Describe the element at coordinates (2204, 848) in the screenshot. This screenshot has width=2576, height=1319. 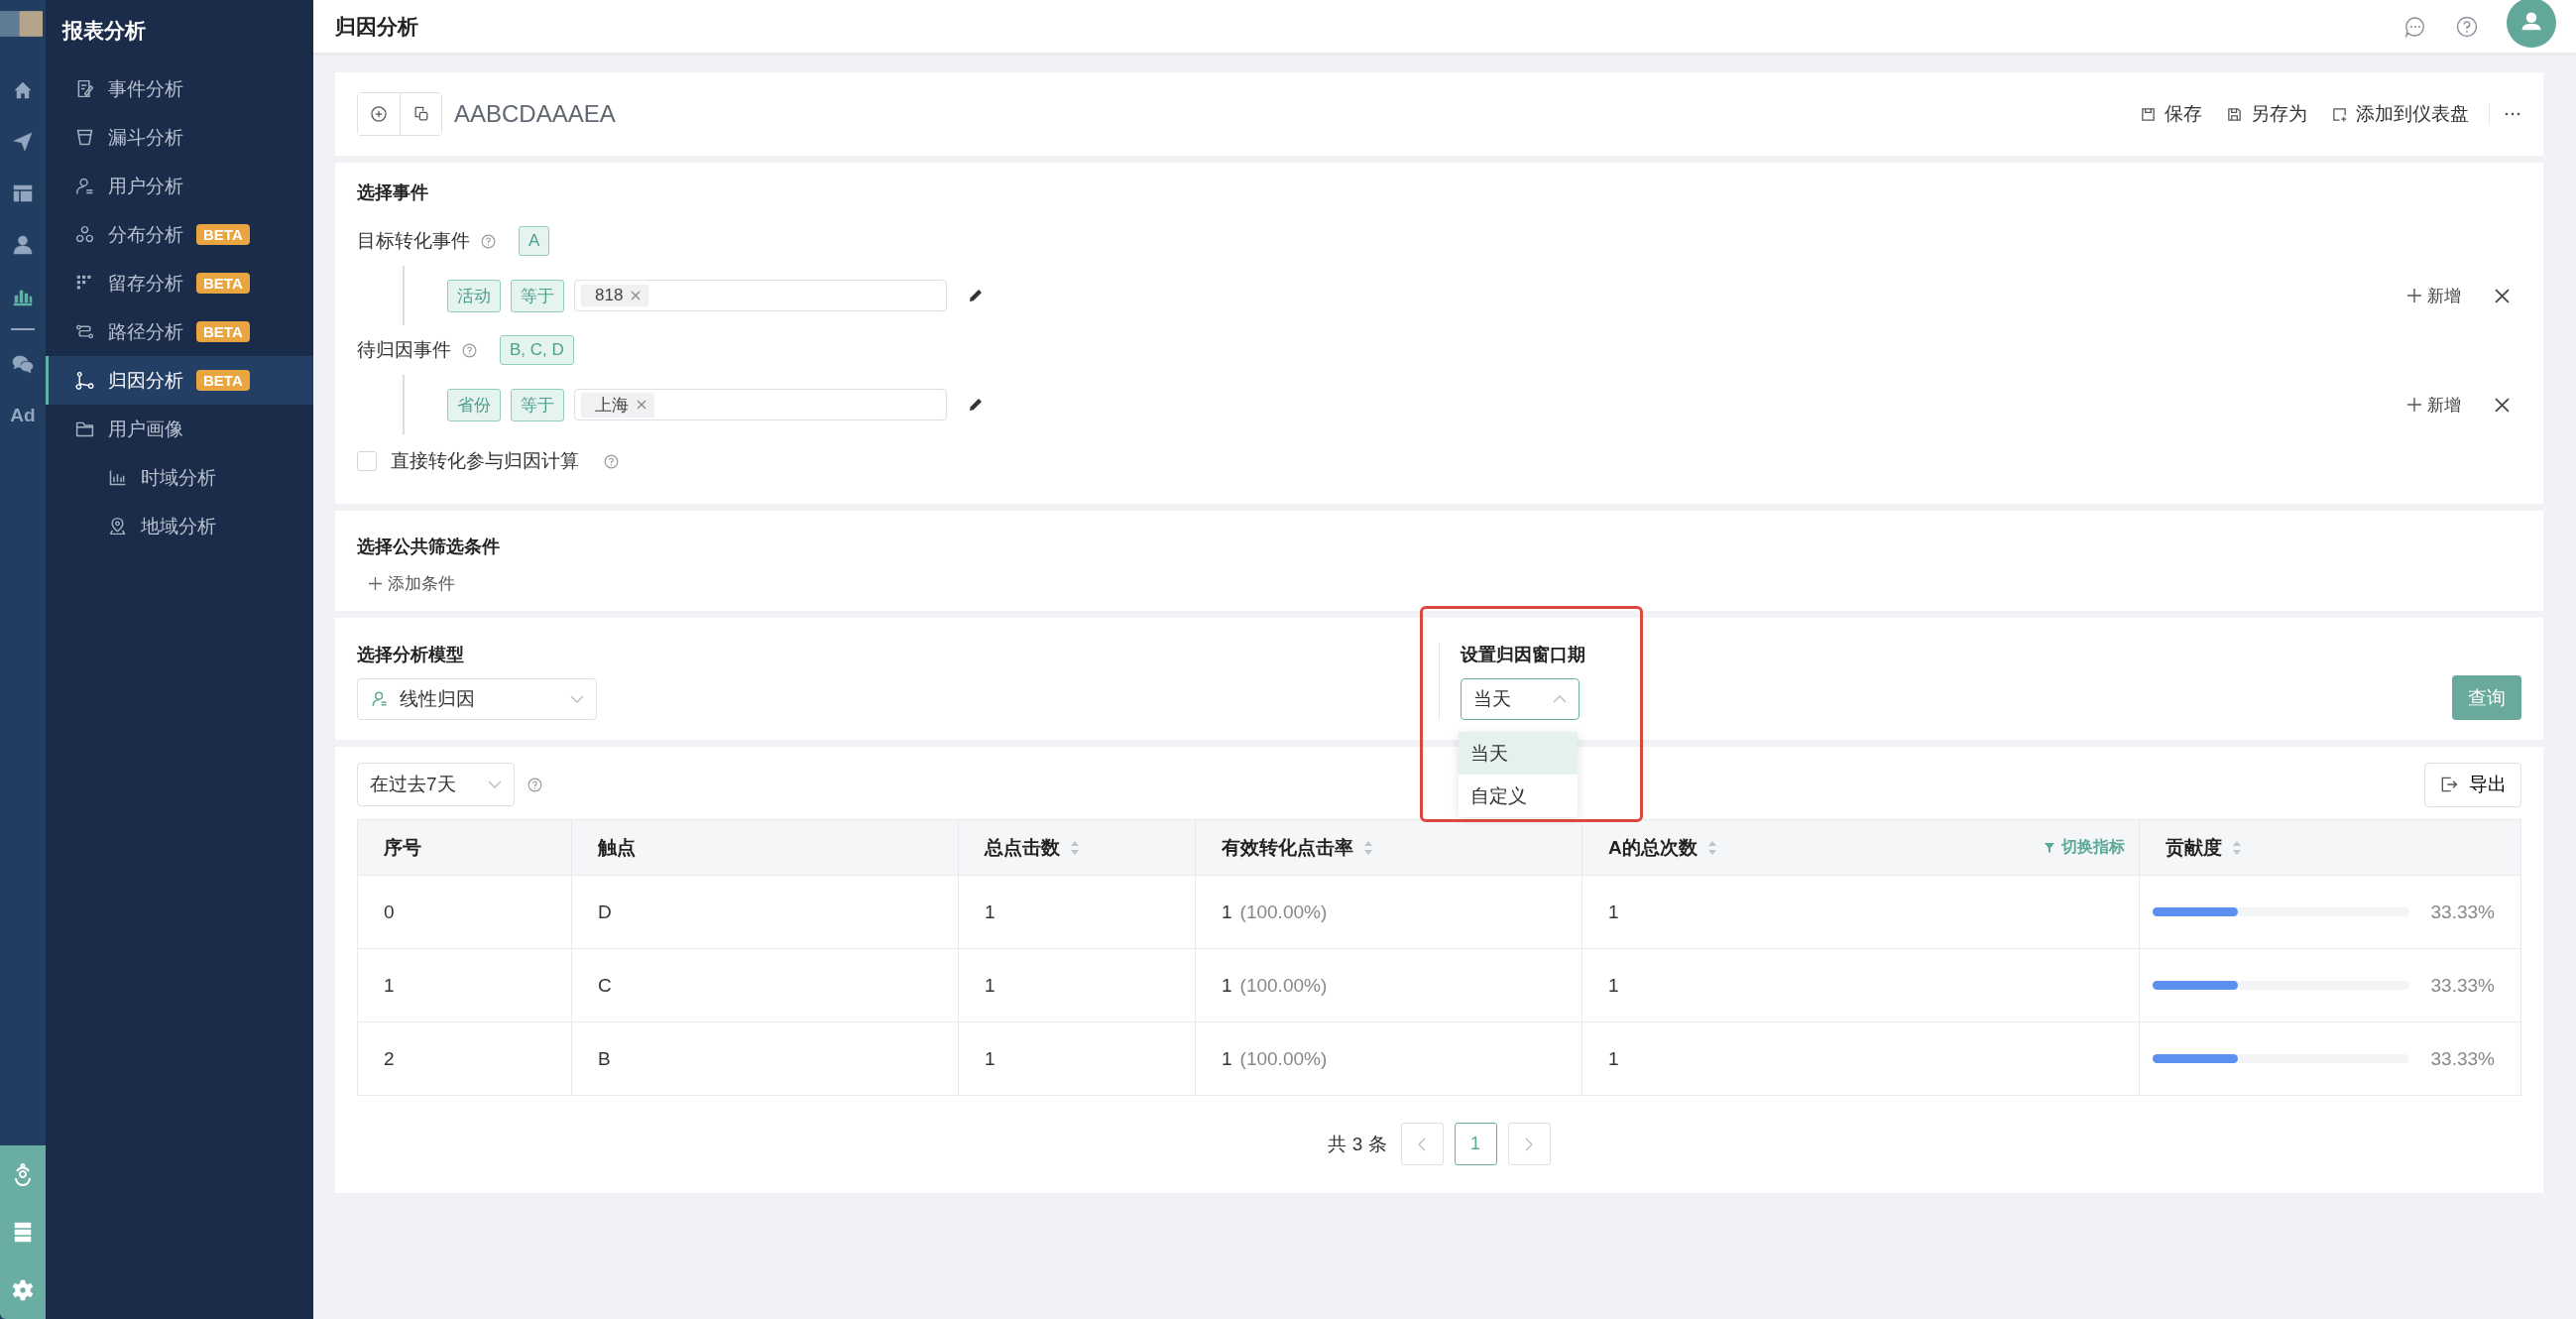
I see `column-header: 贡献度` at that location.